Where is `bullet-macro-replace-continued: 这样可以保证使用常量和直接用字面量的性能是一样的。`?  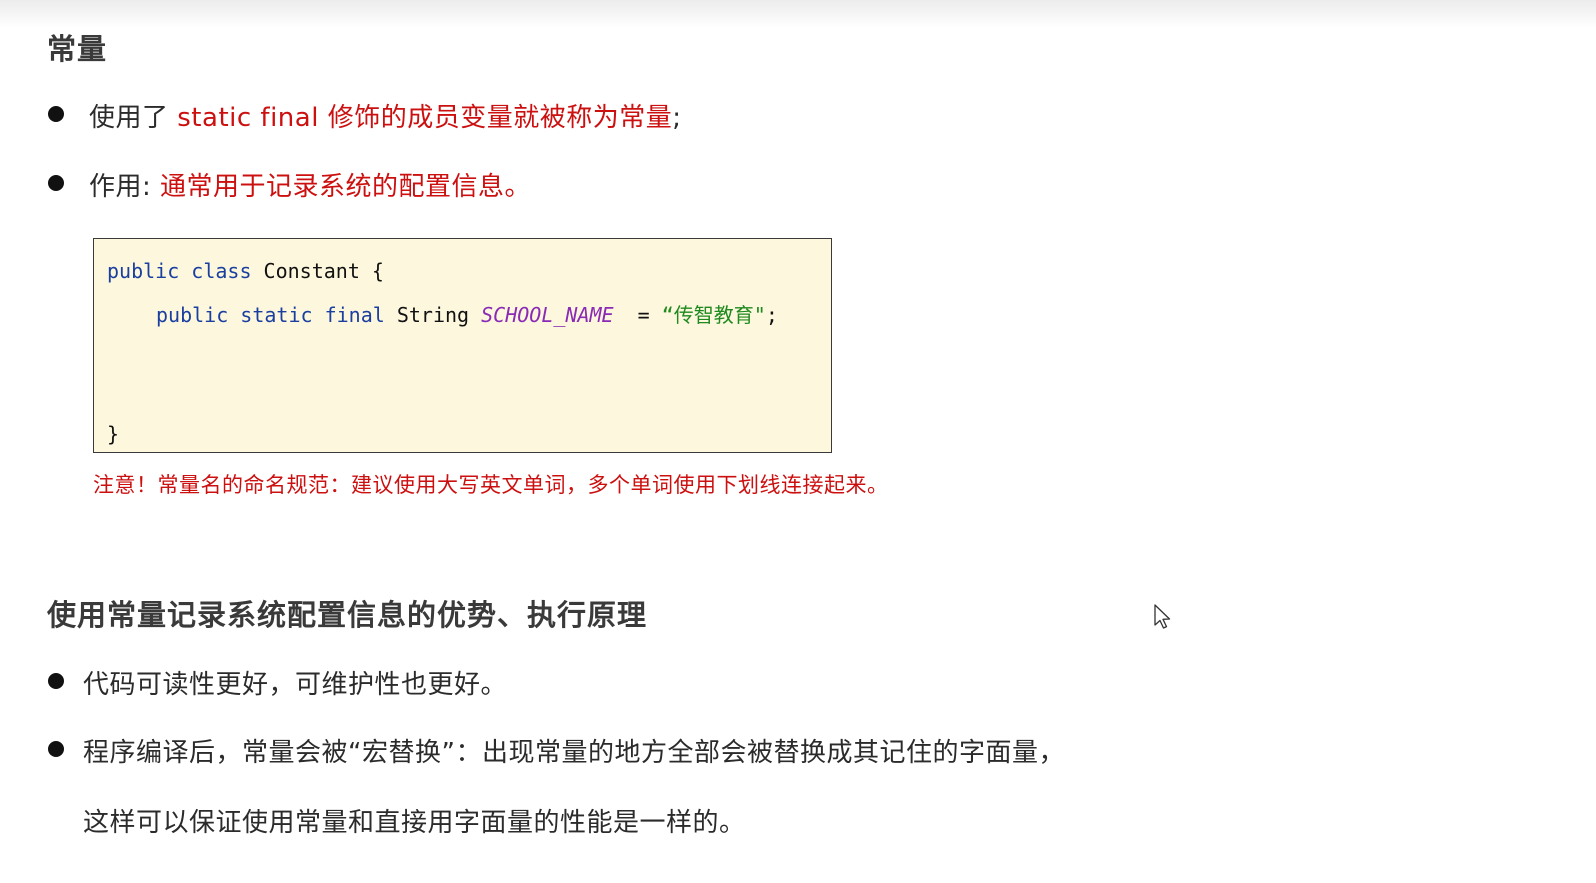
bullet-macro-replace-continued: 这样可以保证使用常量和直接用字面量的性能是一样的。 is located at coordinates (414, 823).